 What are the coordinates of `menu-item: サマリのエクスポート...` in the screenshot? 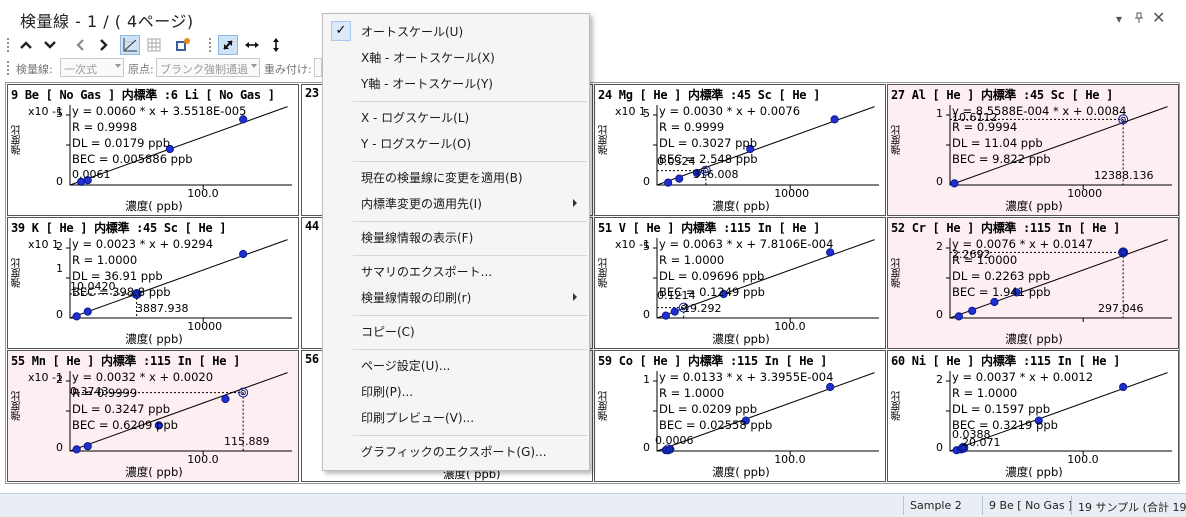 It's located at (456, 271).